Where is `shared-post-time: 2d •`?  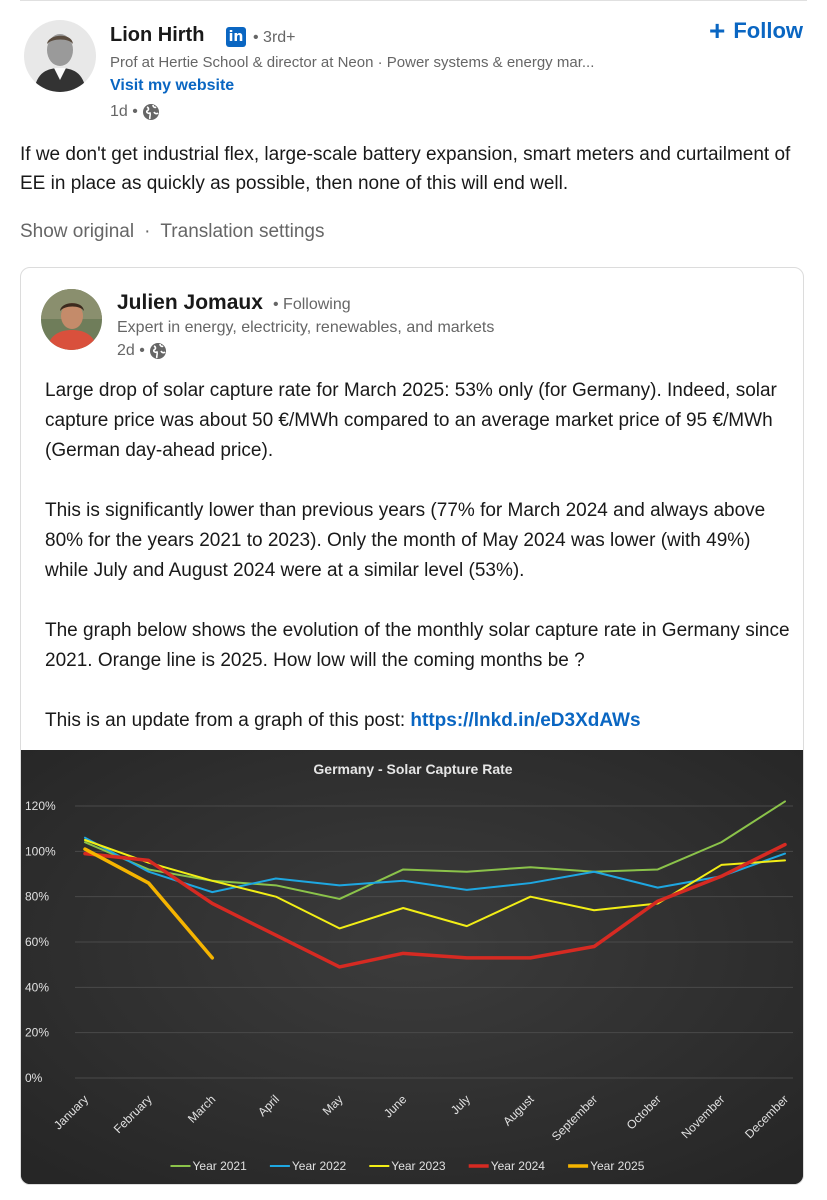
shared-post-time: 2d • is located at coordinates (131, 350).